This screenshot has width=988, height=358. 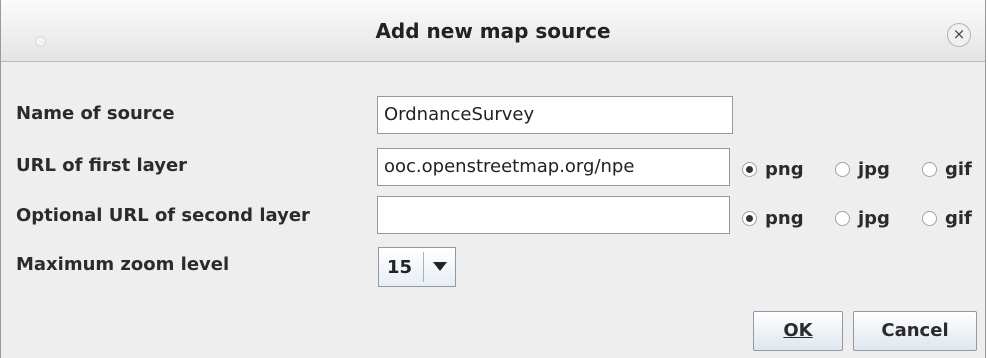 What do you see at coordinates (915, 331) in the screenshot?
I see `cancel-button: Cancel` at bounding box center [915, 331].